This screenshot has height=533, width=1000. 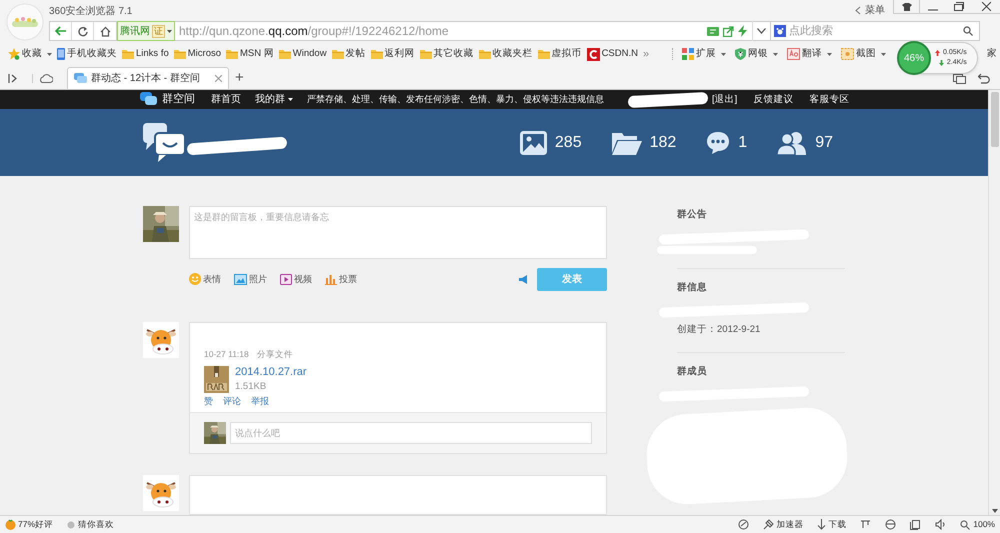 I want to click on composer-tool-button: 照片, so click(x=250, y=279).